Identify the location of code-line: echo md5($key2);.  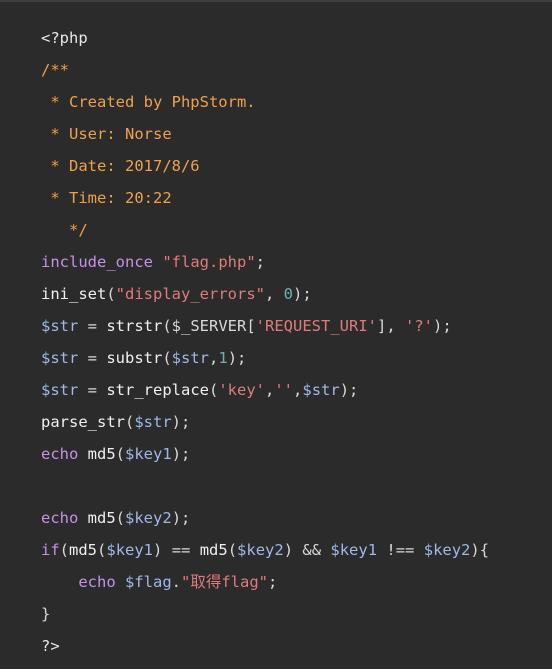
(265, 518).